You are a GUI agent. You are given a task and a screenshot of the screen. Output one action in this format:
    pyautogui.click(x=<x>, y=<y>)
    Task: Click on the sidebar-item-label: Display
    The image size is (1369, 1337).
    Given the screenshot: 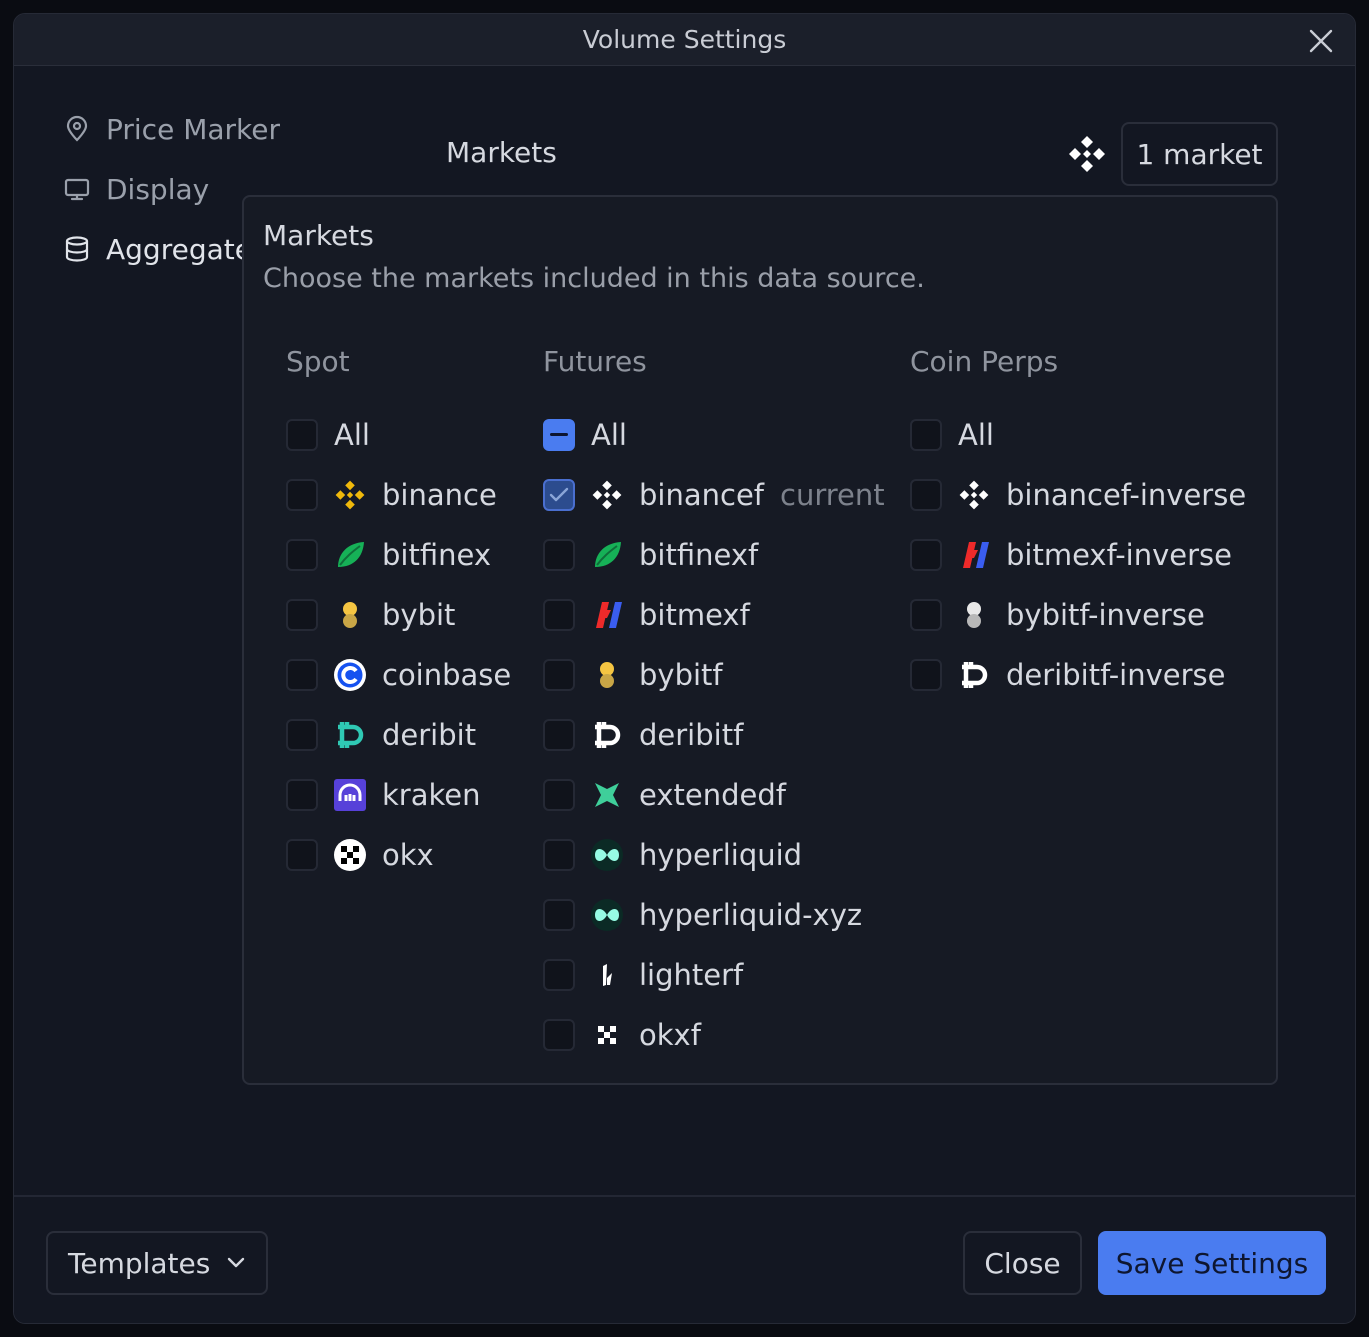 What is the action you would take?
    pyautogui.click(x=158, y=189)
    